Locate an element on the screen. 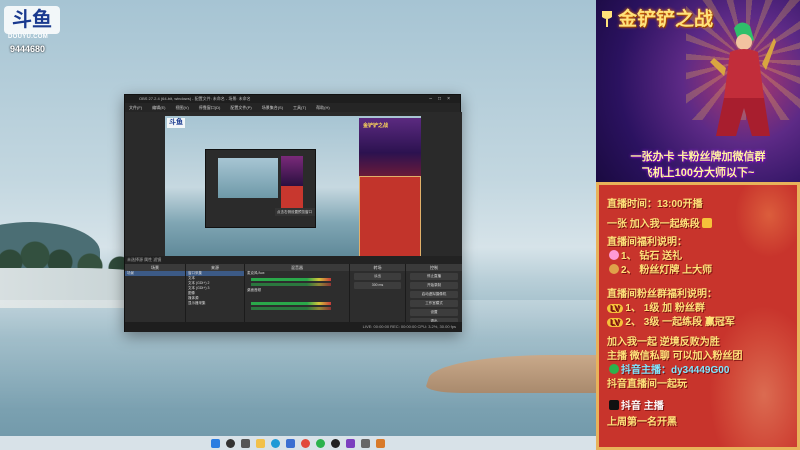 This screenshot has width=800, height=450. obs-preview: 斗鱼 金铲铲之战 点击右侧设置预览窗口 is located at coordinates (293, 187).